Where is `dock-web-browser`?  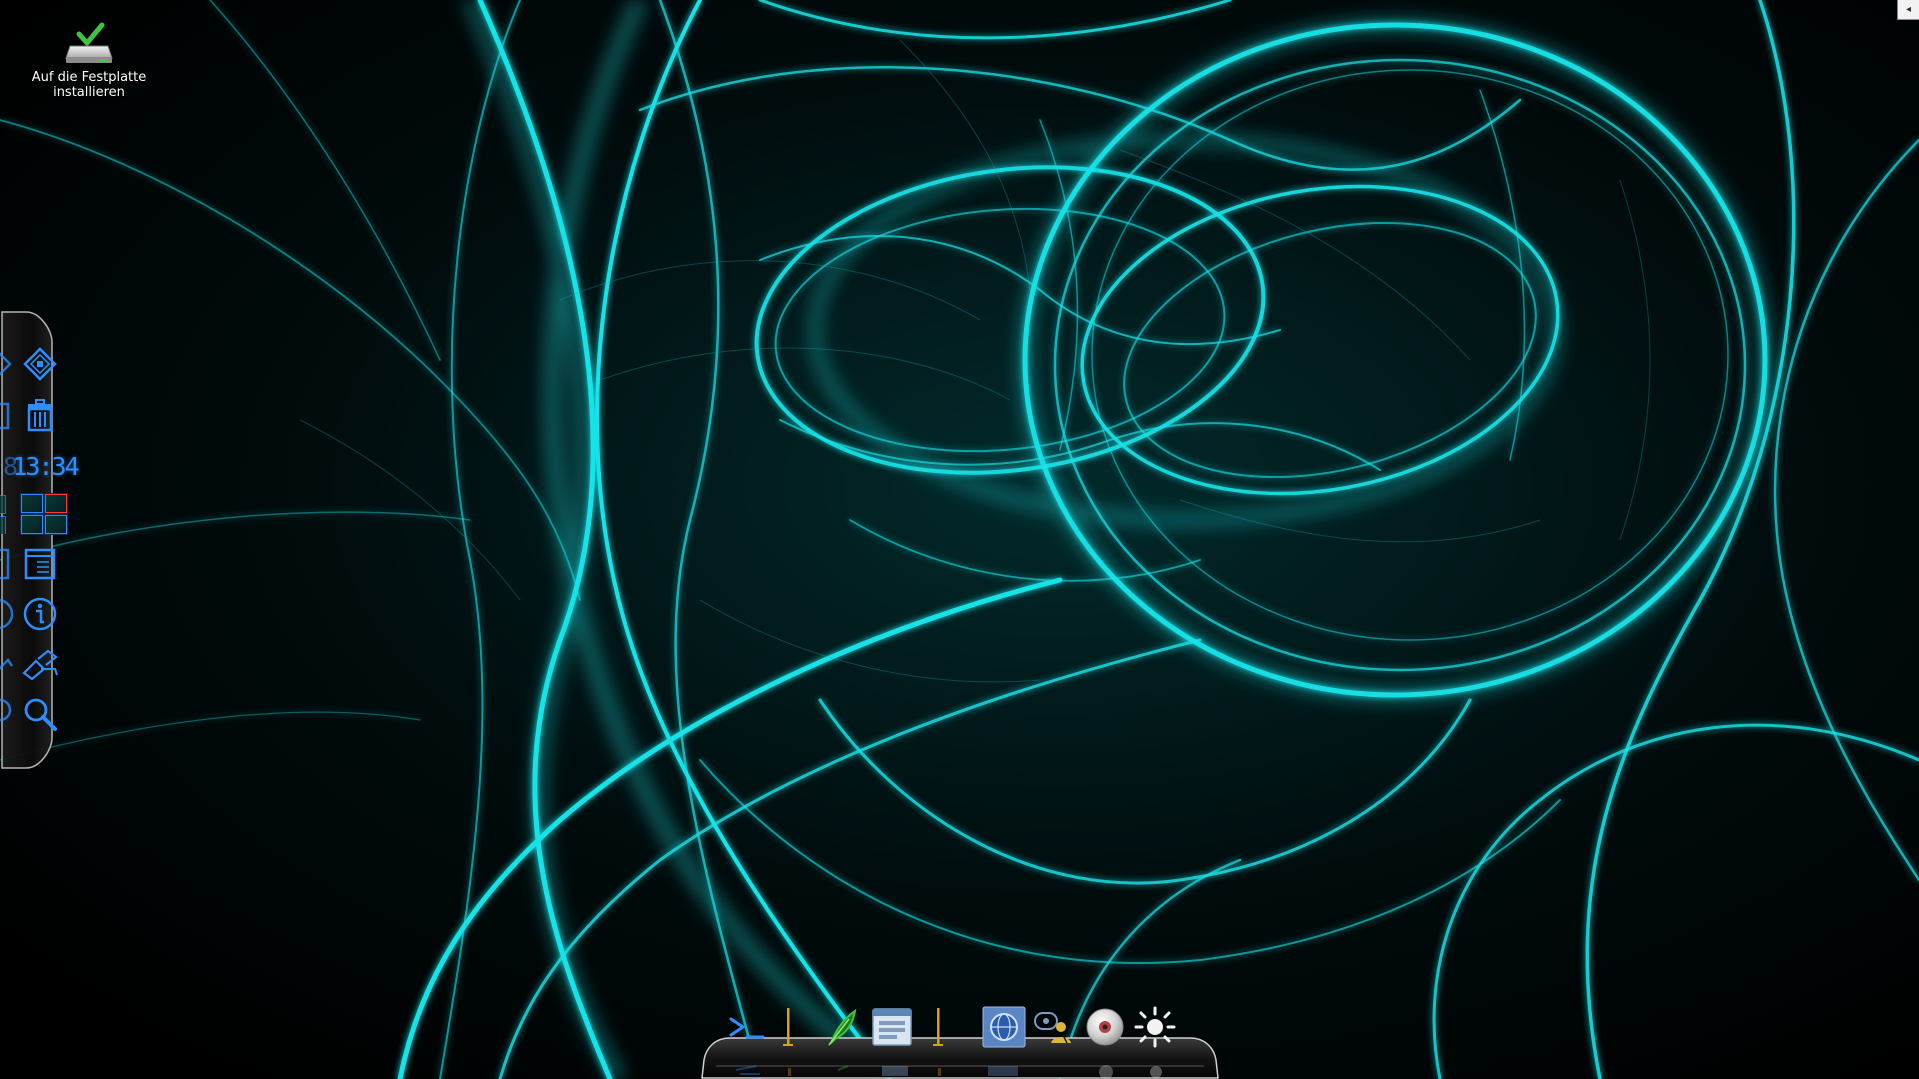
dock-web-browser is located at coordinates (1004, 1027).